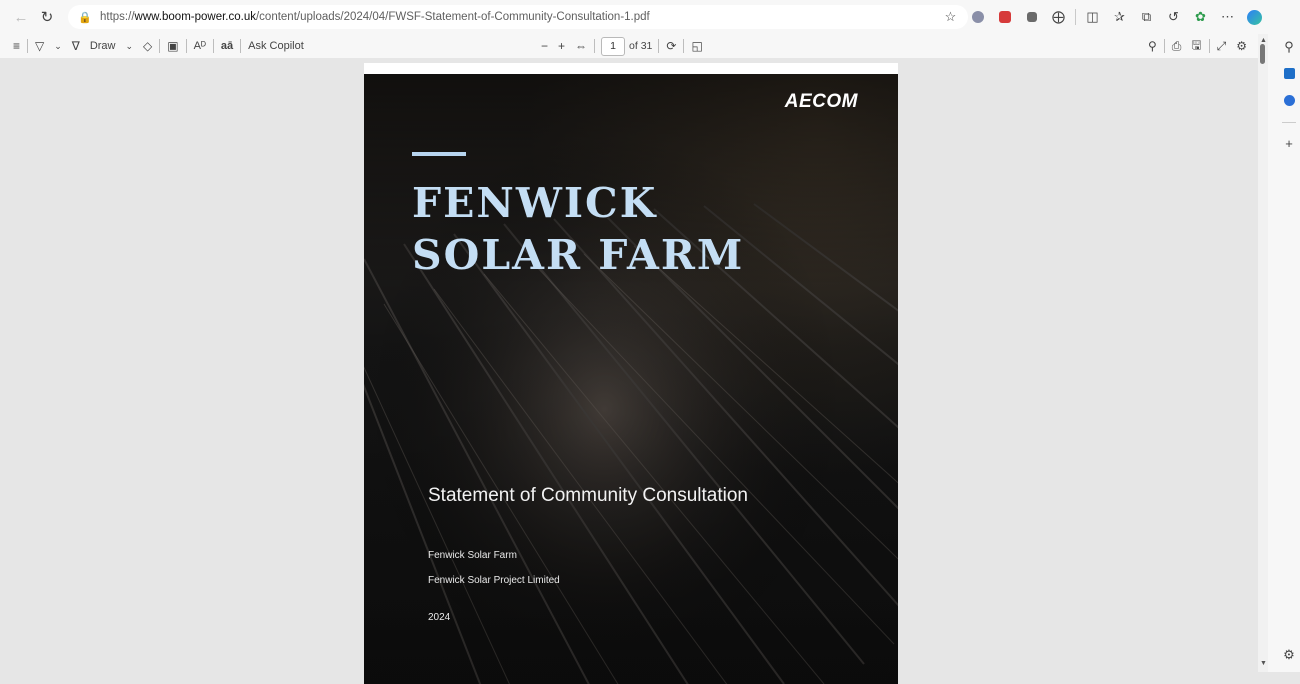 Image resolution: width=1300 pixels, height=684 pixels. I want to click on favorites-icon: ✰, so click(1119, 17).